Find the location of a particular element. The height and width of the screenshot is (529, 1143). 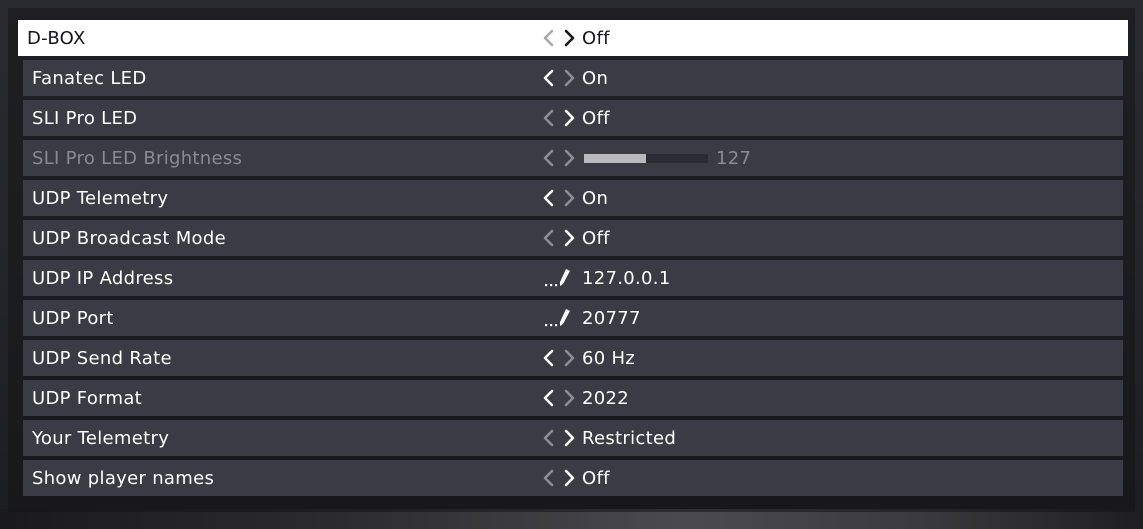

setting-label: UDP Format is located at coordinates (87, 398).